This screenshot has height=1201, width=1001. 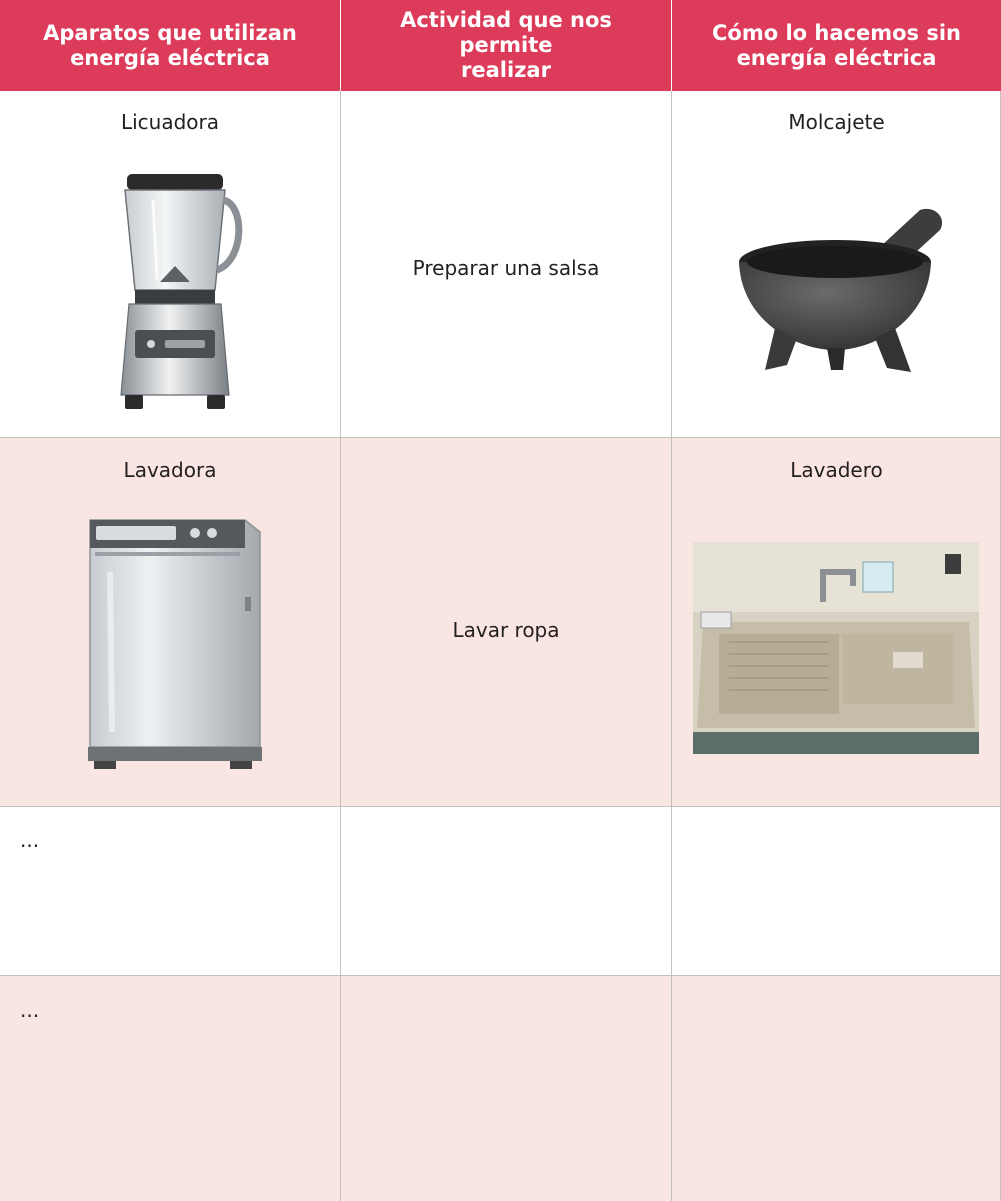 I want to click on cell-activity: Preparar una salsa, so click(x=506, y=268).